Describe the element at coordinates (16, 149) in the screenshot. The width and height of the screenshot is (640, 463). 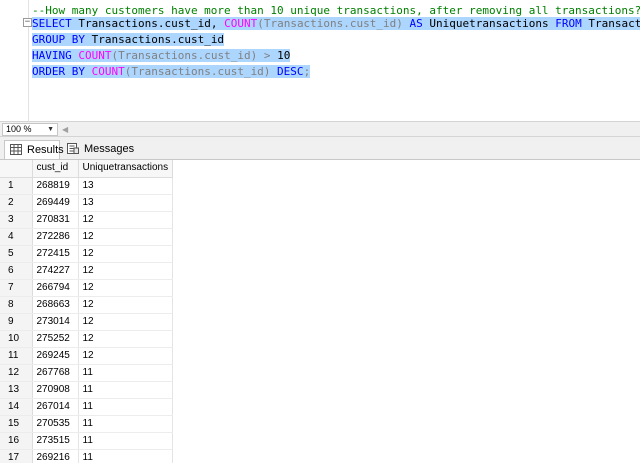
I see `grid-icon` at that location.